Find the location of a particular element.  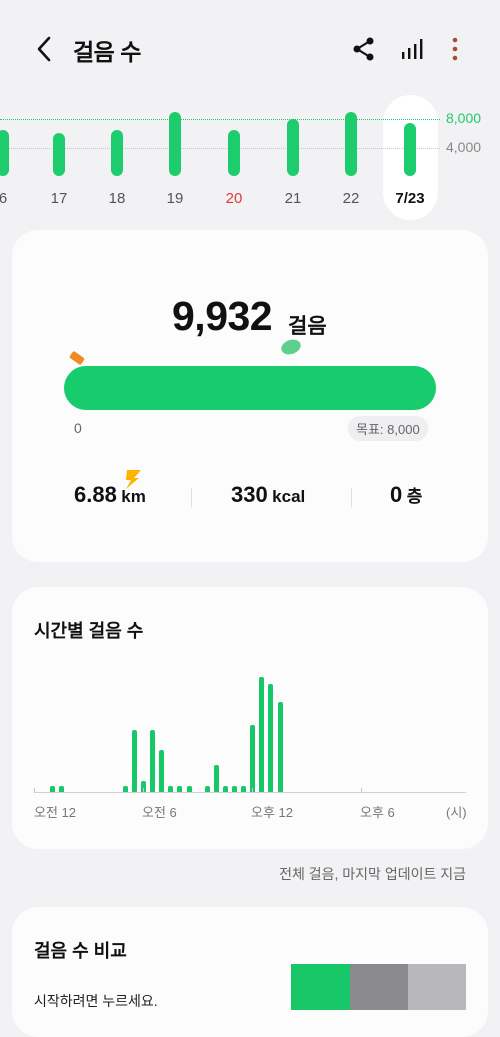

day-column: 20 is located at coordinates (234, 156).